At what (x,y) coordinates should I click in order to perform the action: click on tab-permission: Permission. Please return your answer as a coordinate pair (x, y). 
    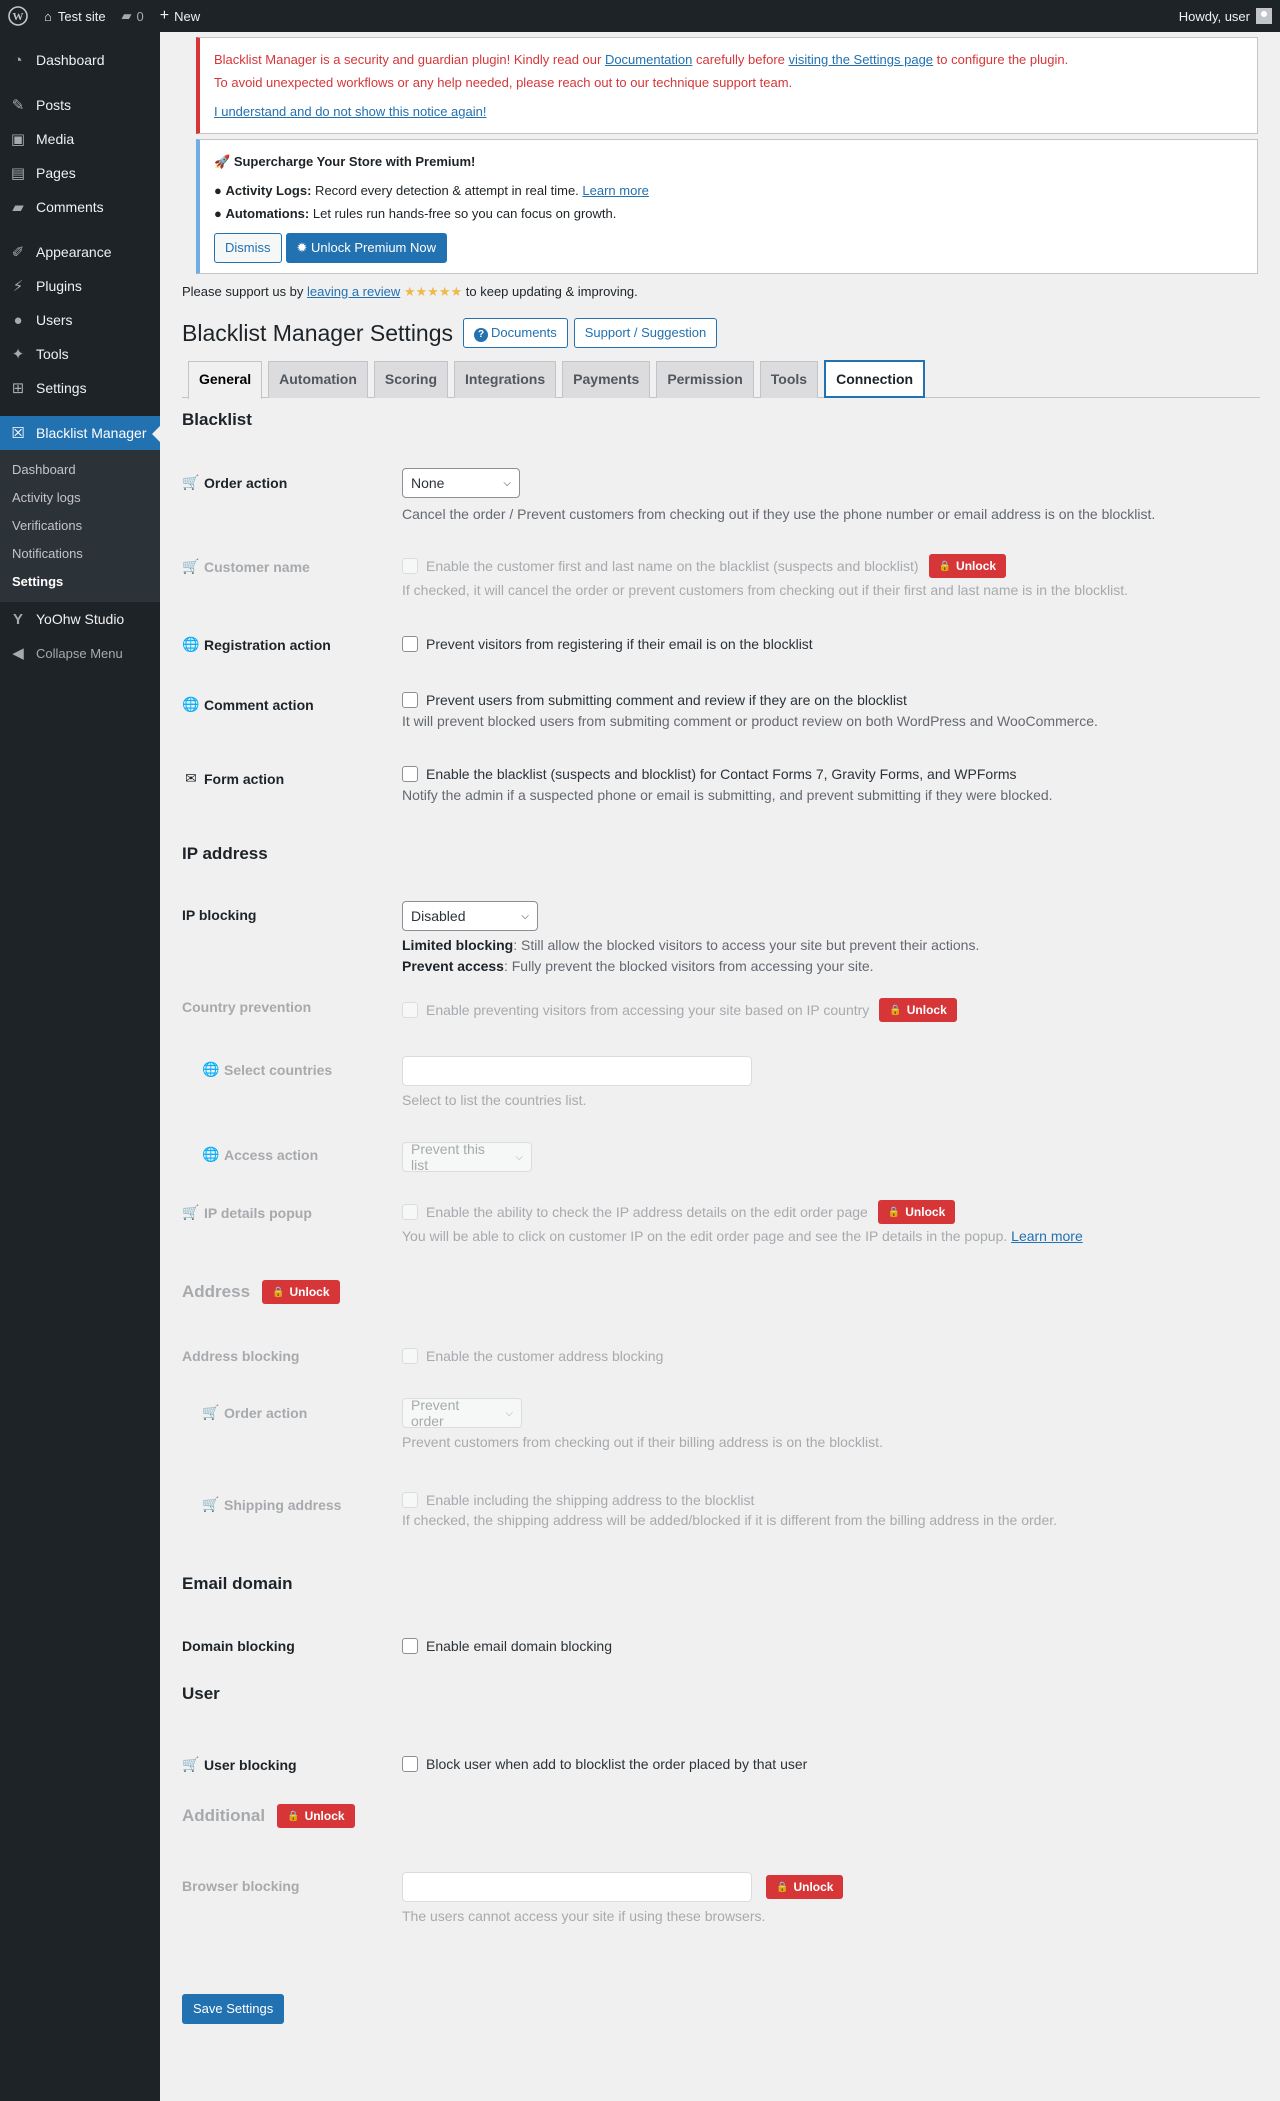
    Looking at the image, I should click on (705, 379).